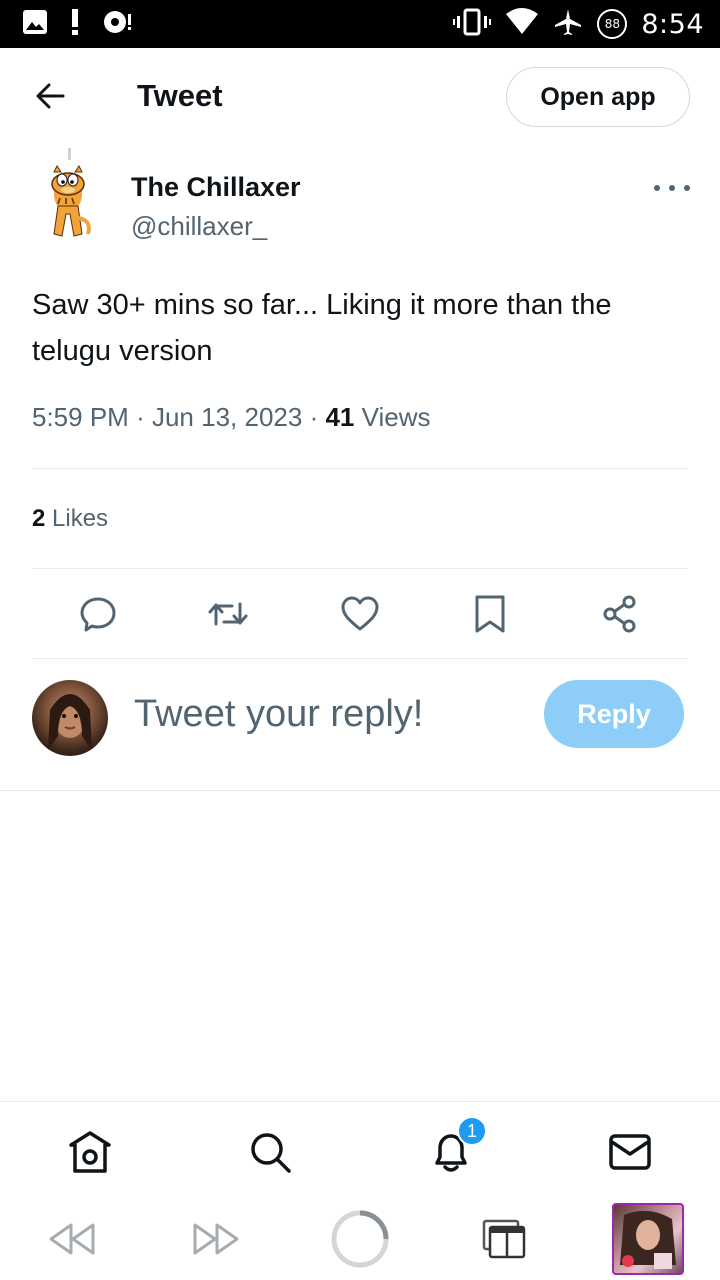 This screenshot has height=1280, width=720. Describe the element at coordinates (396, 417) in the screenshot. I see `views-label: Views` at that location.